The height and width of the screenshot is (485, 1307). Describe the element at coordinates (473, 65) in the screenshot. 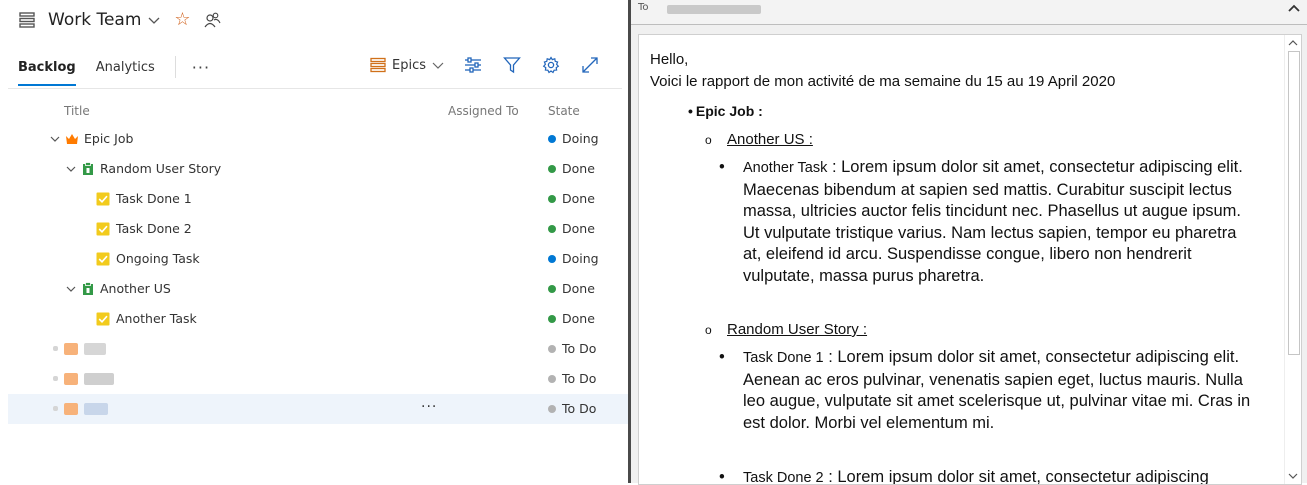

I see `view-options-icon` at that location.